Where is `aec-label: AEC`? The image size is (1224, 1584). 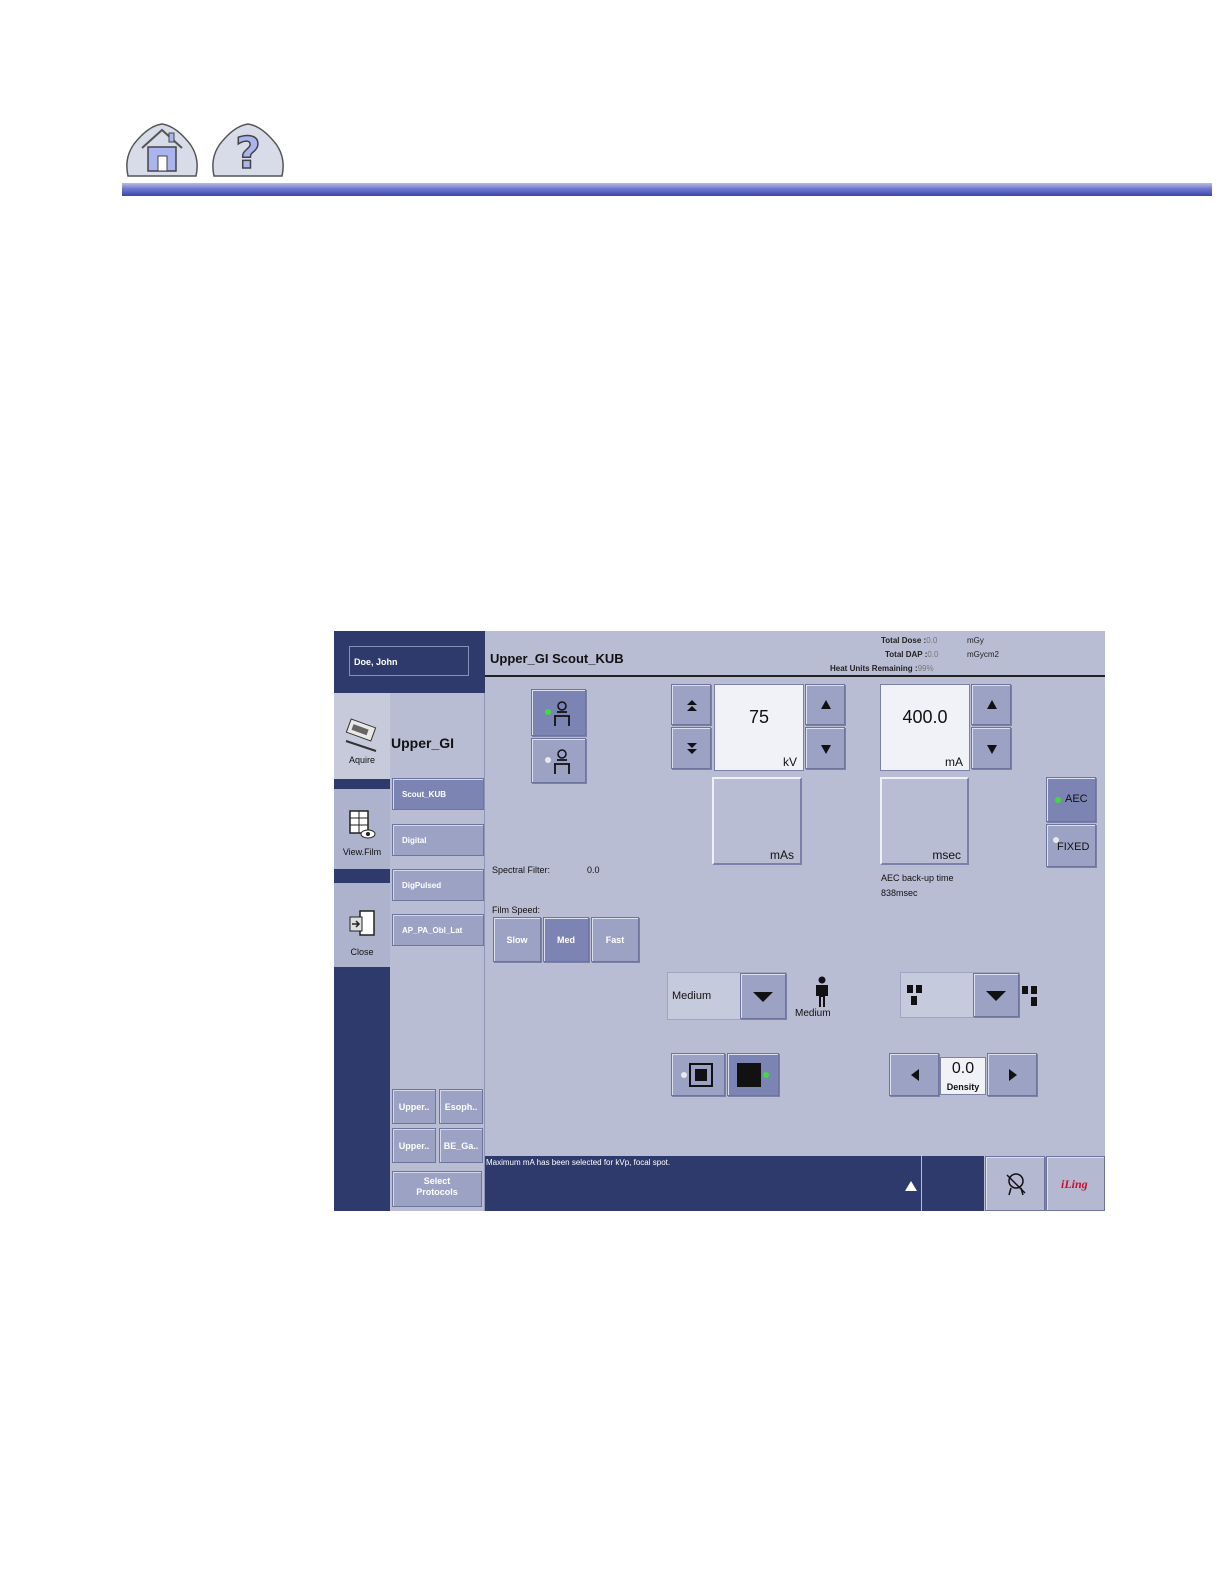
aec-label: AEC is located at coordinates (1076, 799).